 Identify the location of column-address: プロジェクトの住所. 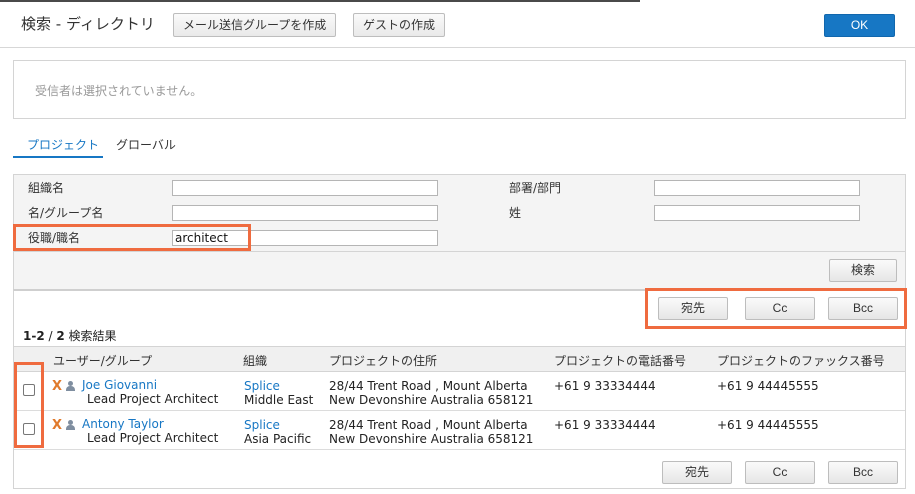
(383, 360).